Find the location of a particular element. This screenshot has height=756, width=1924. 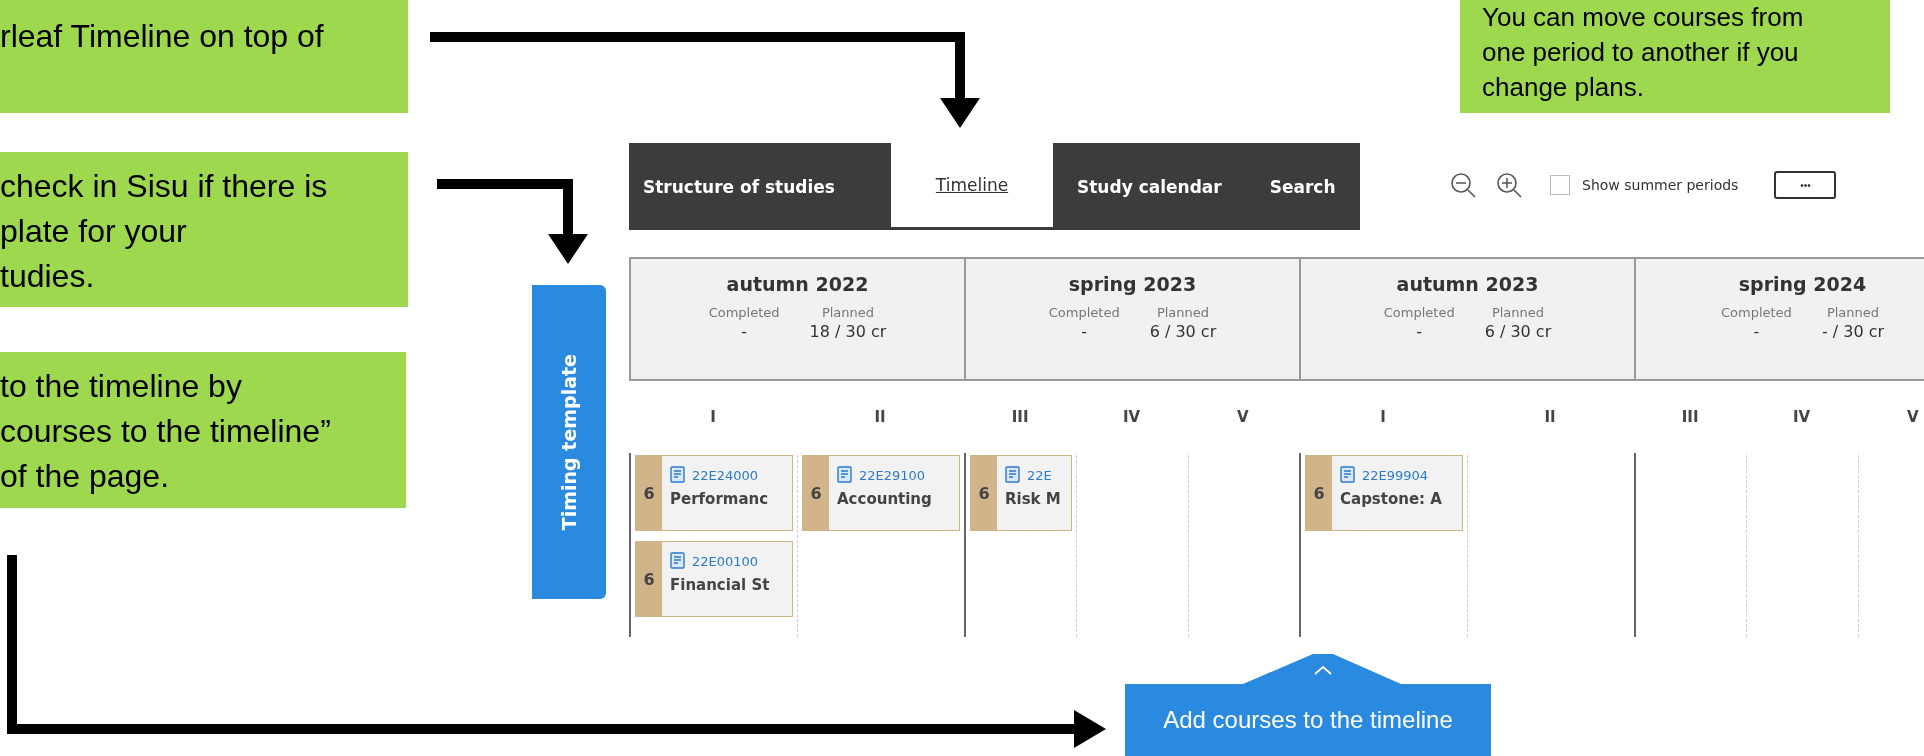

term-title: spring 2023 is located at coordinates (1132, 284).